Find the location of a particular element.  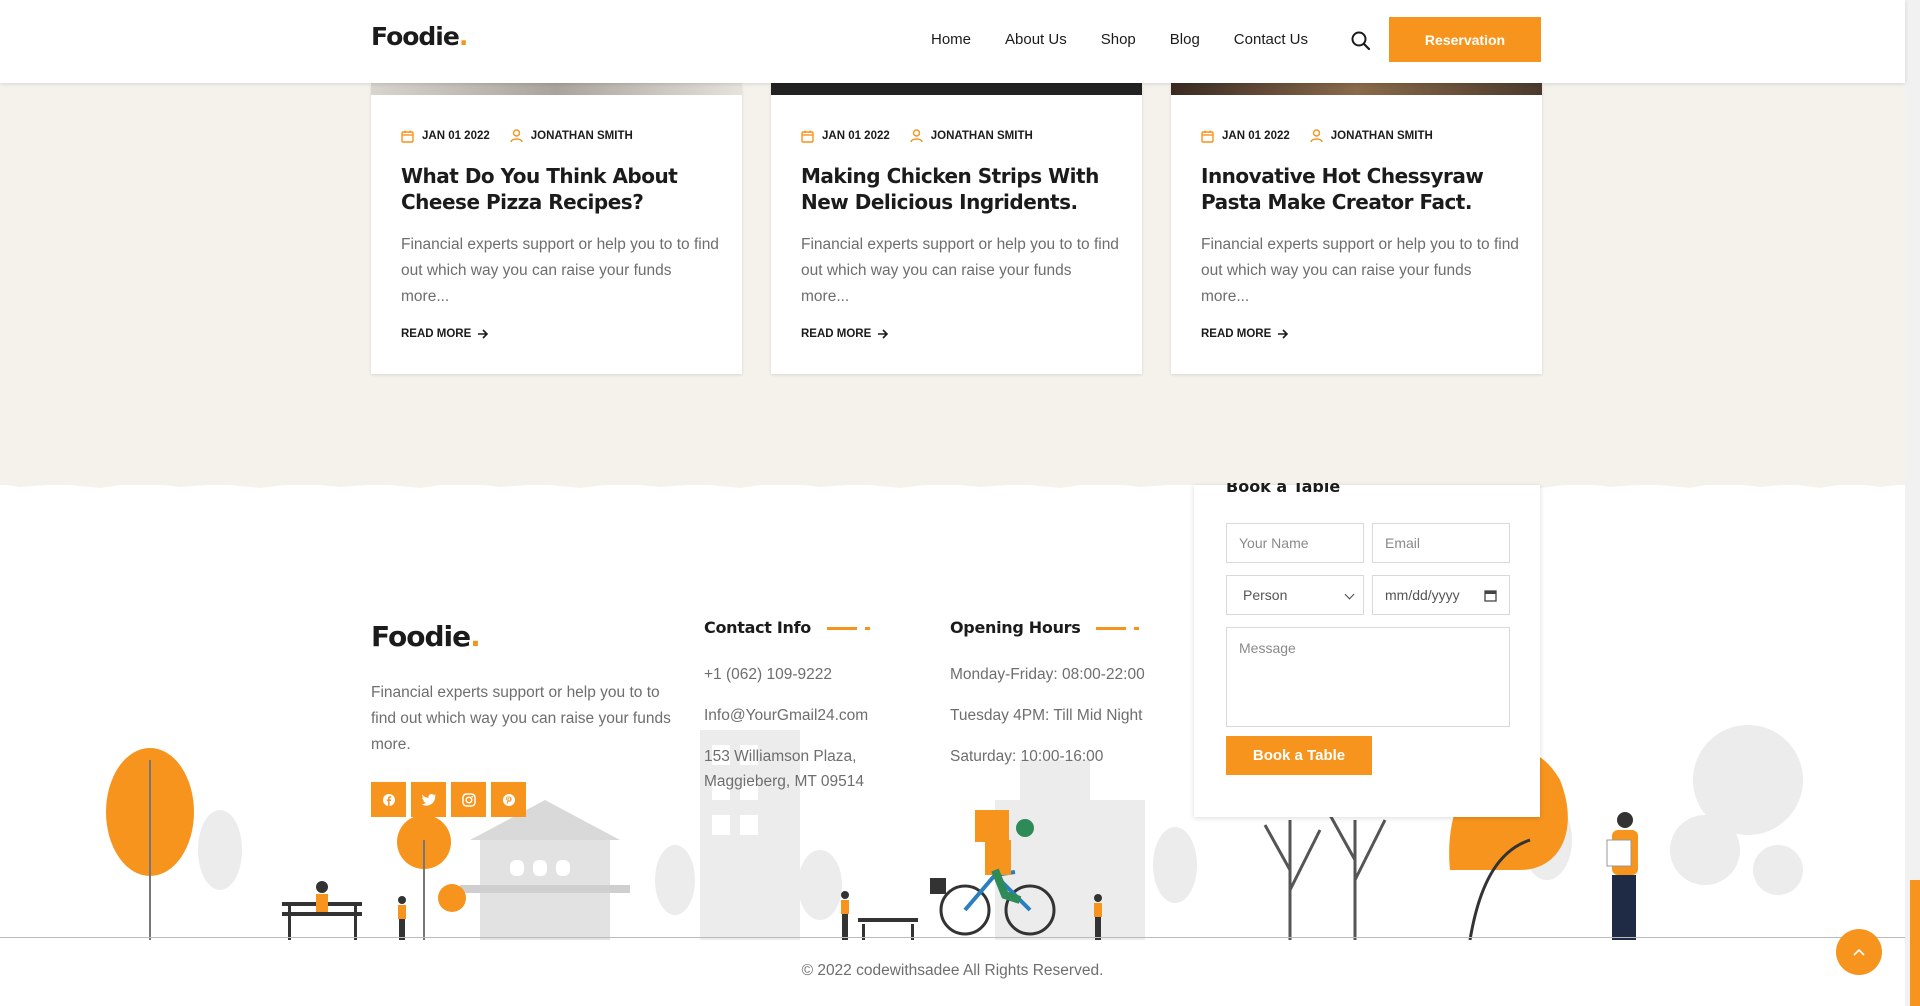

contact-phone: +1 (062) 109-9222 is located at coordinates (768, 674).